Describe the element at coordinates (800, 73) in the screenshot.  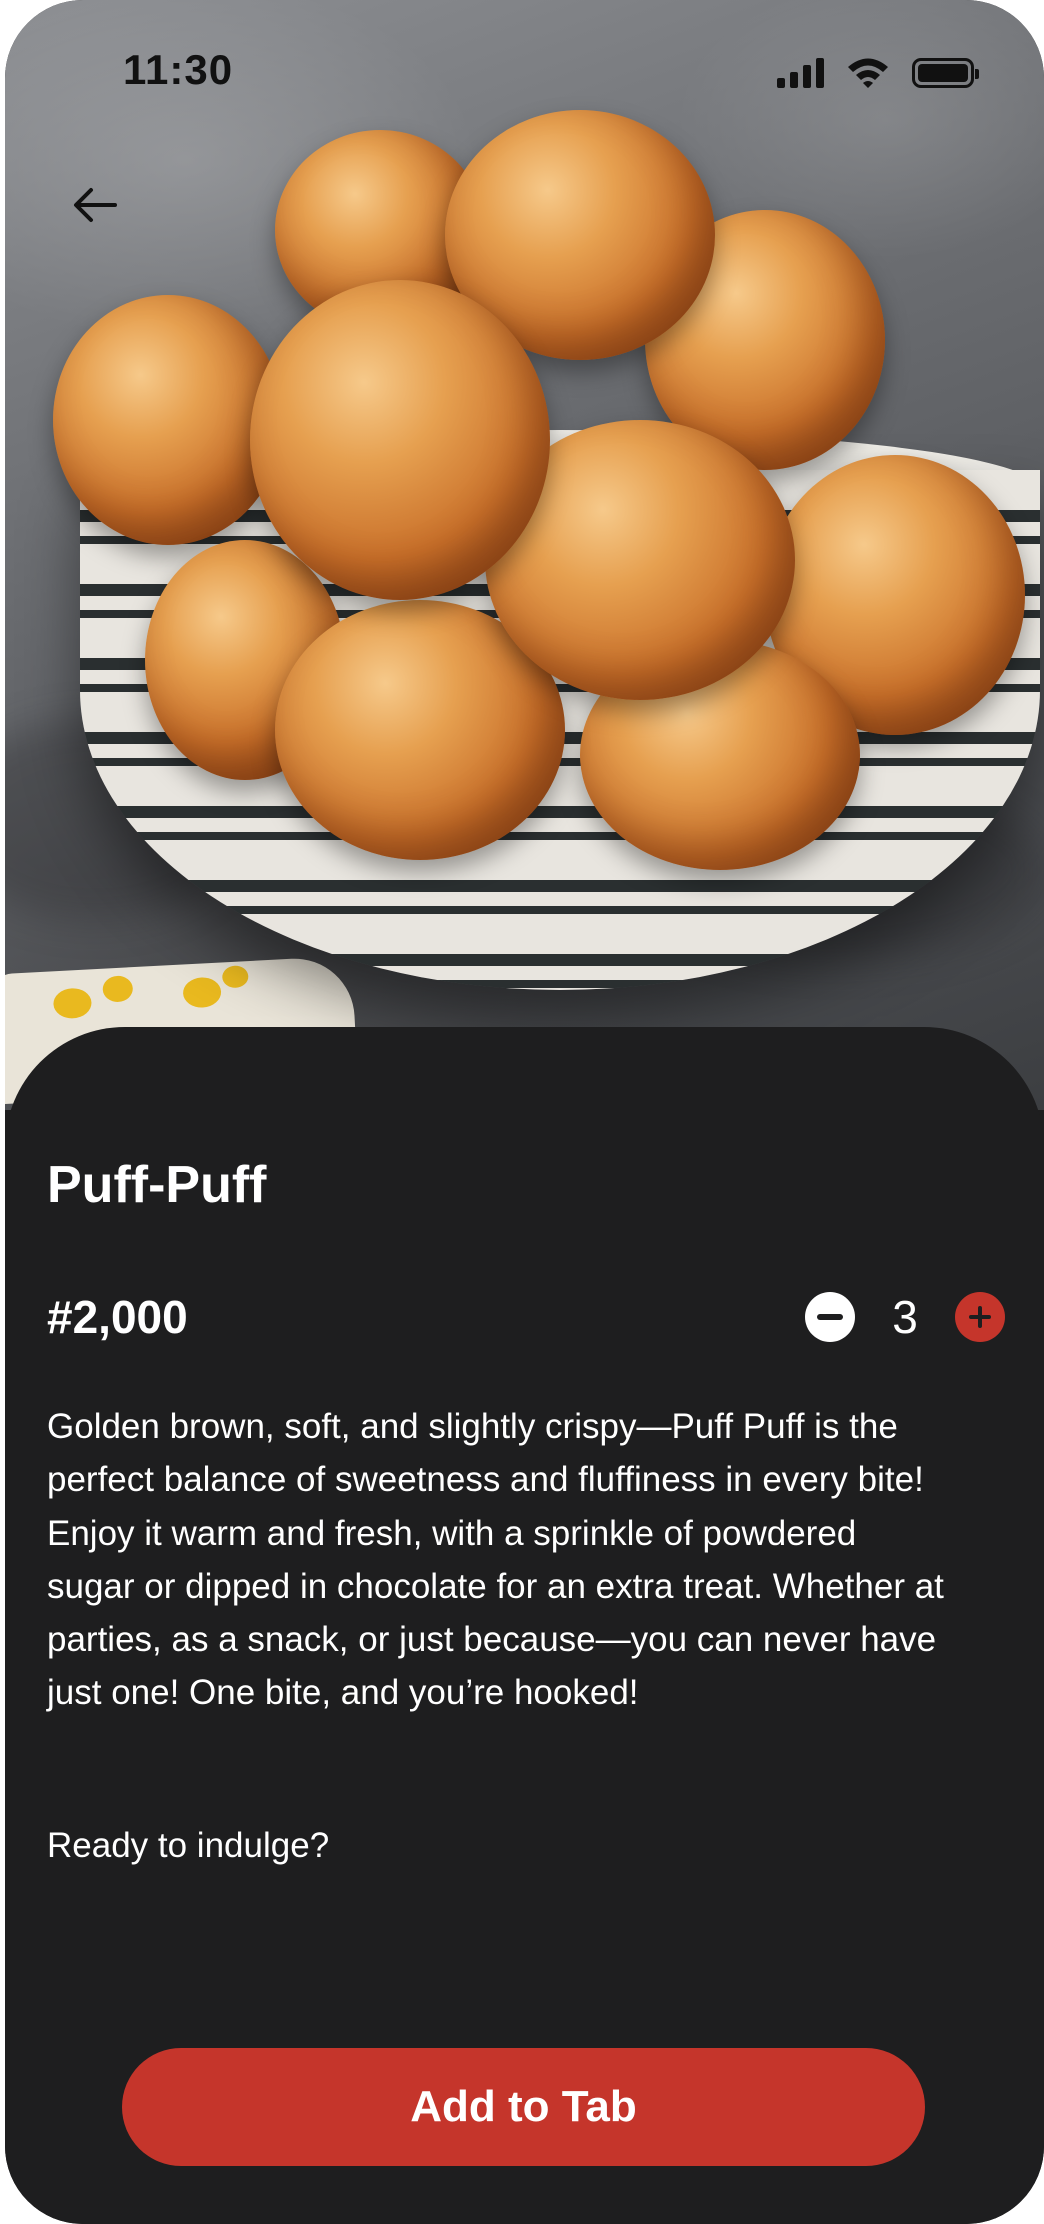
I see `signal-icon` at that location.